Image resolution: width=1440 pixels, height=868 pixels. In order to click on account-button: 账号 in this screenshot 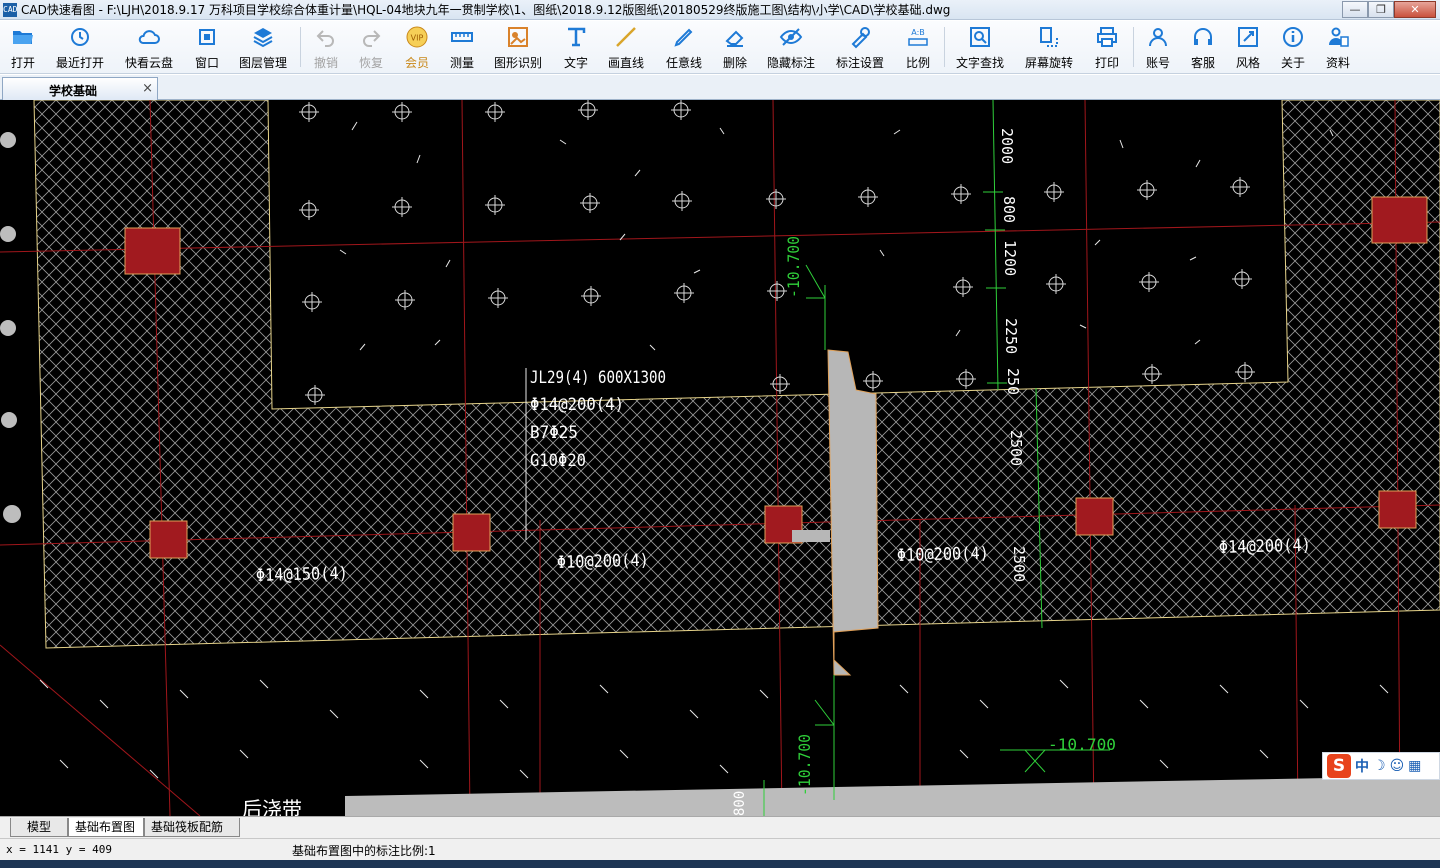, I will do `click(1158, 48)`.